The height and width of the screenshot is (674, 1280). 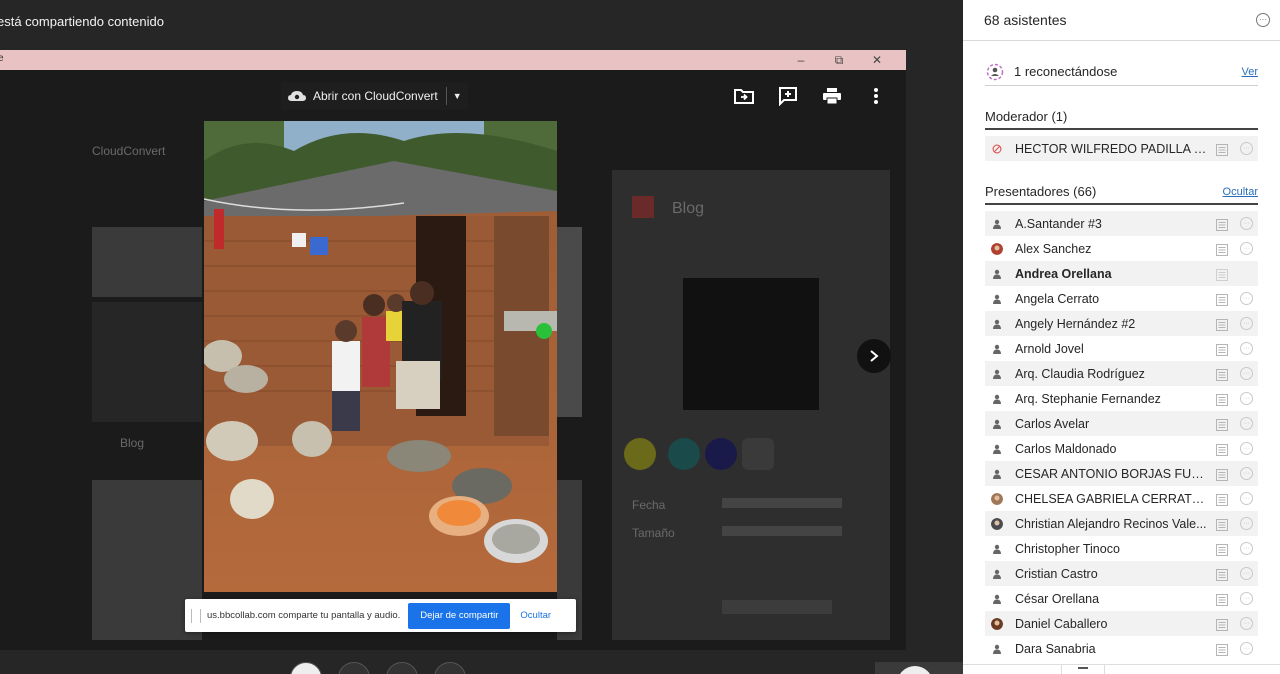 What do you see at coordinates (1121, 273) in the screenshot?
I see `presenter-row: Andrea Orellana` at bounding box center [1121, 273].